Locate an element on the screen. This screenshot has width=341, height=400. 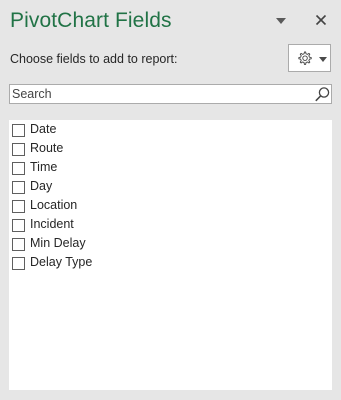
field-label: Incident is located at coordinates (52, 224).